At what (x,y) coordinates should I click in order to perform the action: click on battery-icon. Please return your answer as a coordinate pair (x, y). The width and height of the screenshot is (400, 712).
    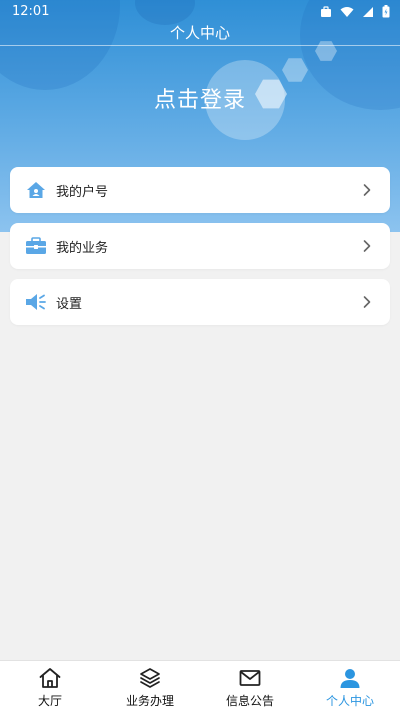
    Looking at the image, I should click on (386, 11).